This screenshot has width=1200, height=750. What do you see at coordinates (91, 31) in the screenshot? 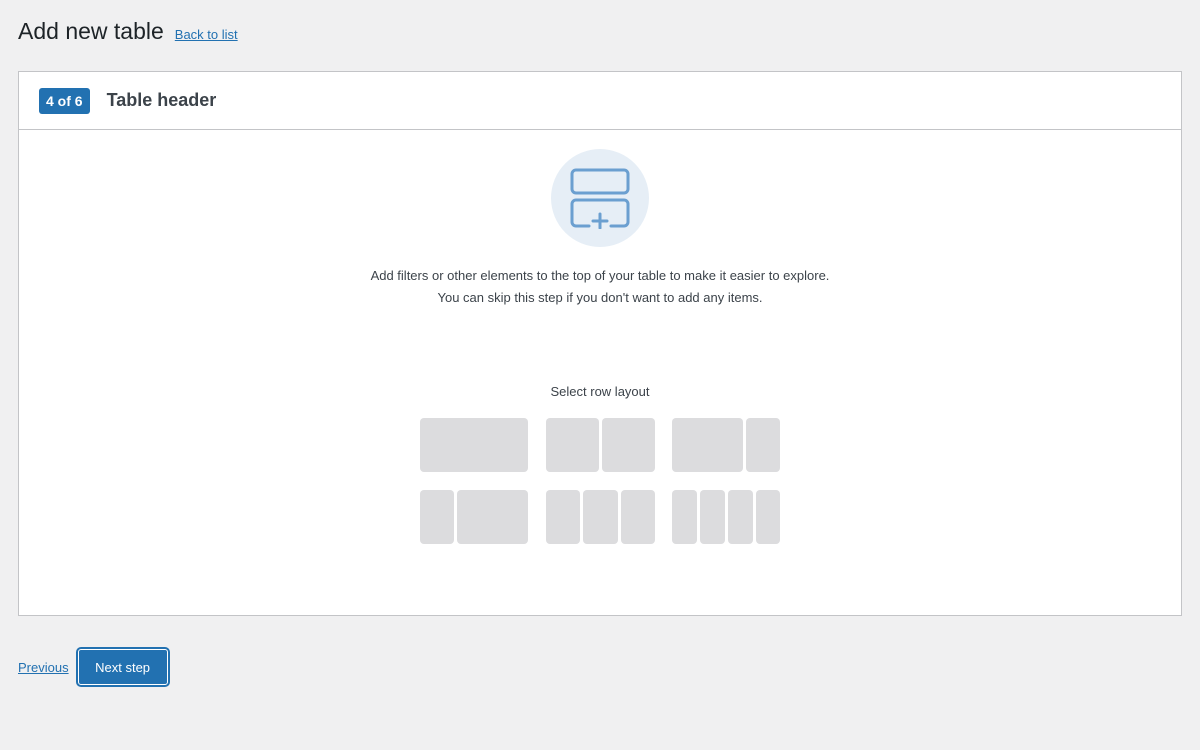
I see `page-title: Add new table` at bounding box center [91, 31].